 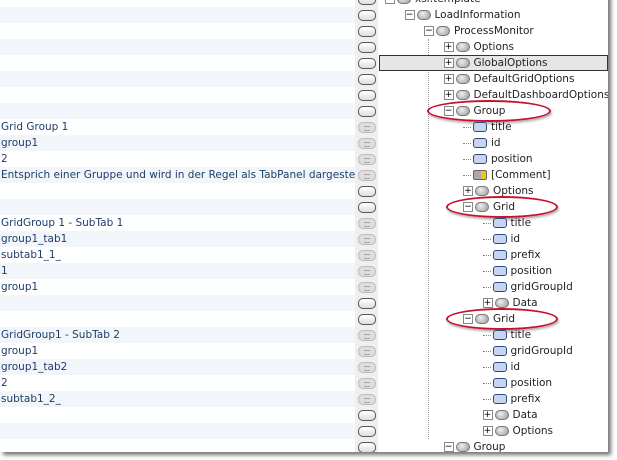 What do you see at coordinates (493, 31) in the screenshot?
I see `tree-item: − ProcessMonitor` at bounding box center [493, 31].